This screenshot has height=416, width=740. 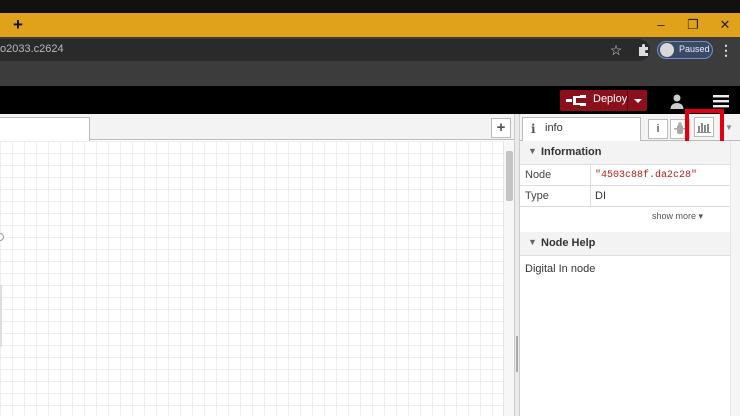 I want to click on node-help-section-header: ▼ Node Help, so click(x=625, y=244).